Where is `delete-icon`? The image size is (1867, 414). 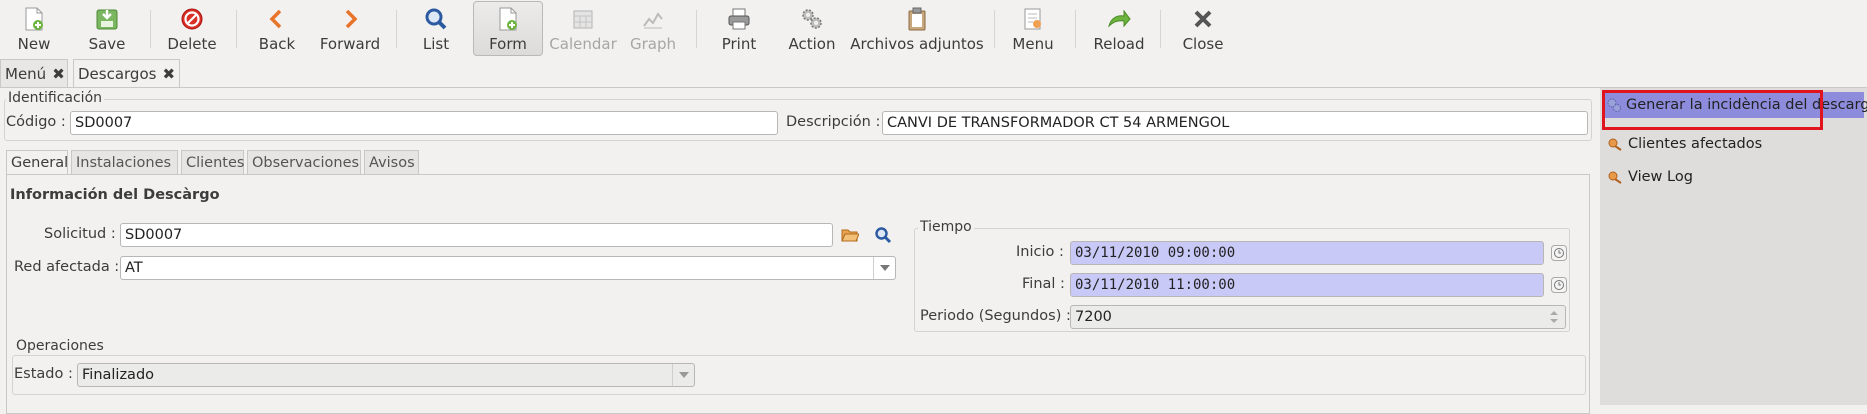 delete-icon is located at coordinates (192, 19).